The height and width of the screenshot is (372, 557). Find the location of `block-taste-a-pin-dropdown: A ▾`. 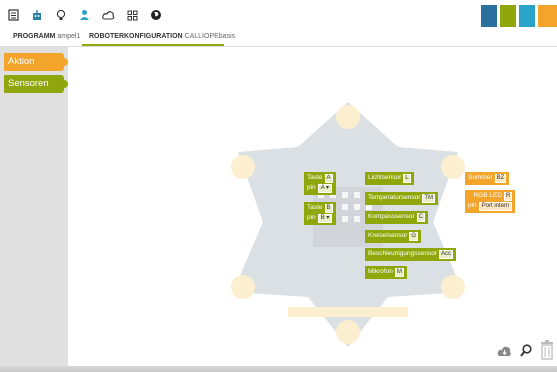

block-taste-a-pin-dropdown: A ▾ is located at coordinates (325, 188).